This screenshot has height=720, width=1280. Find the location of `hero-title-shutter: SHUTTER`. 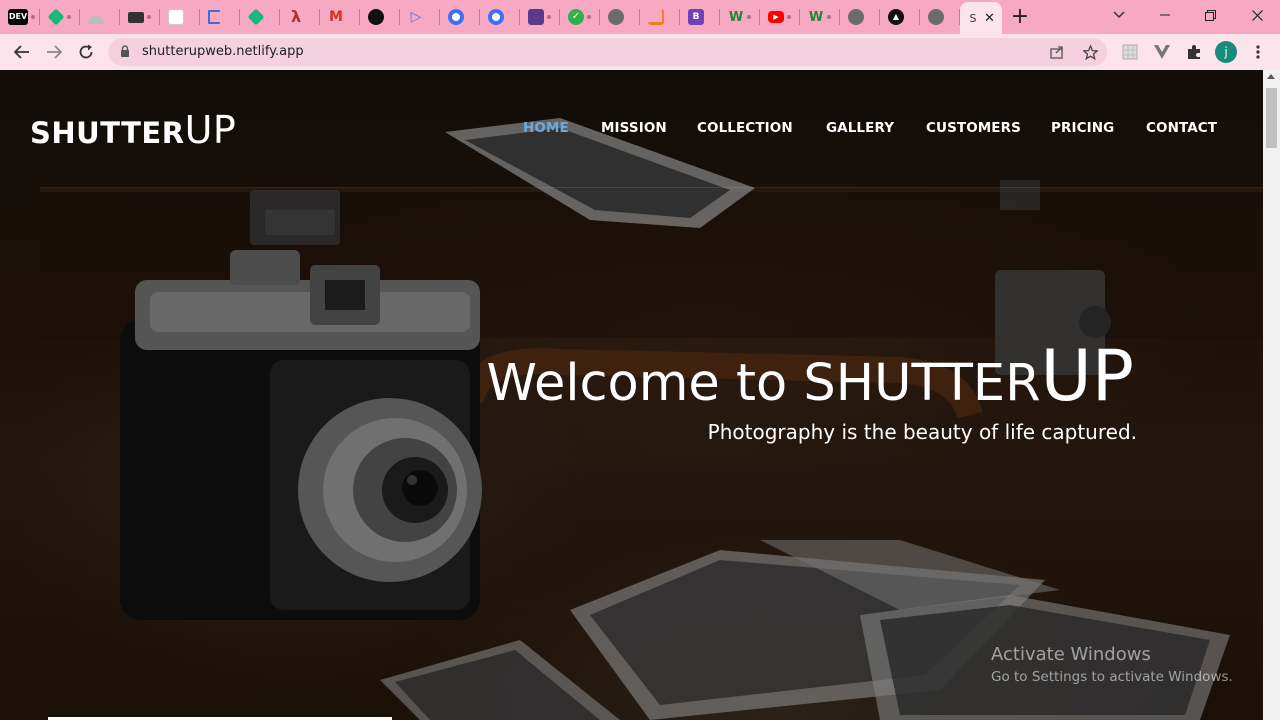

hero-title-shutter: SHUTTER is located at coordinates (922, 383).